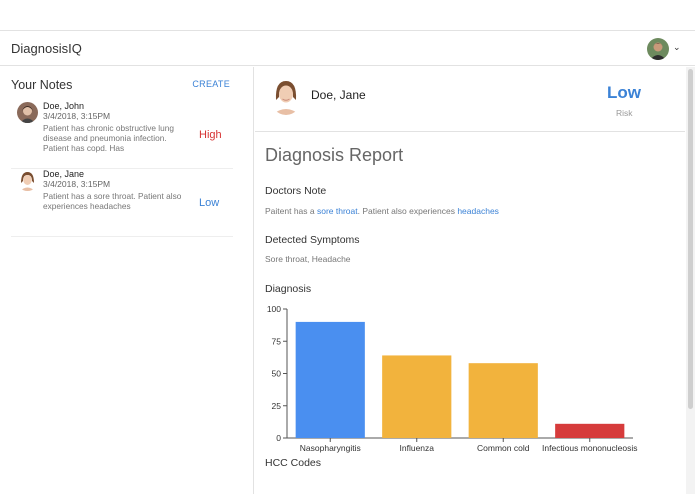 The image size is (695, 494). I want to click on risk-label: Risk, so click(624, 113).